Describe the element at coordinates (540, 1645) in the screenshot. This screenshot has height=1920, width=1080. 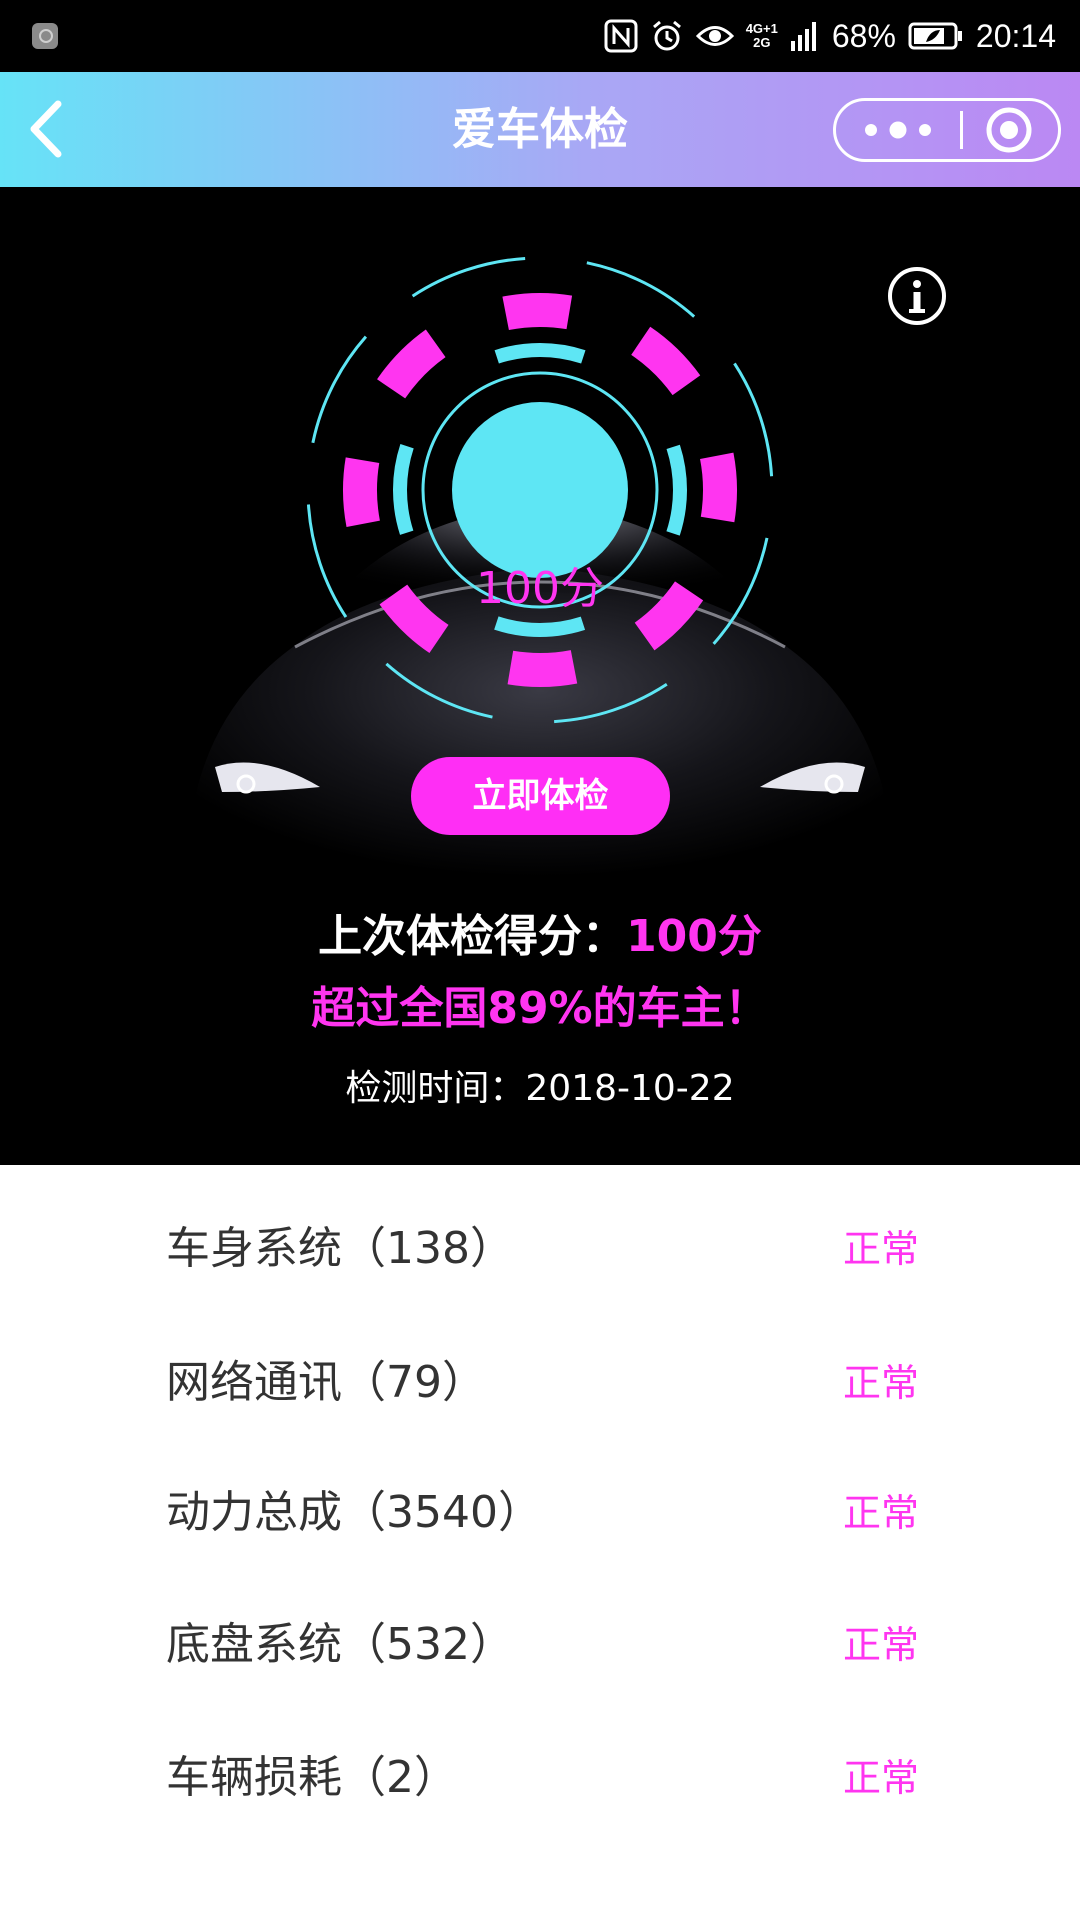
I see `list-item: 底盘系统（532） 正常` at that location.